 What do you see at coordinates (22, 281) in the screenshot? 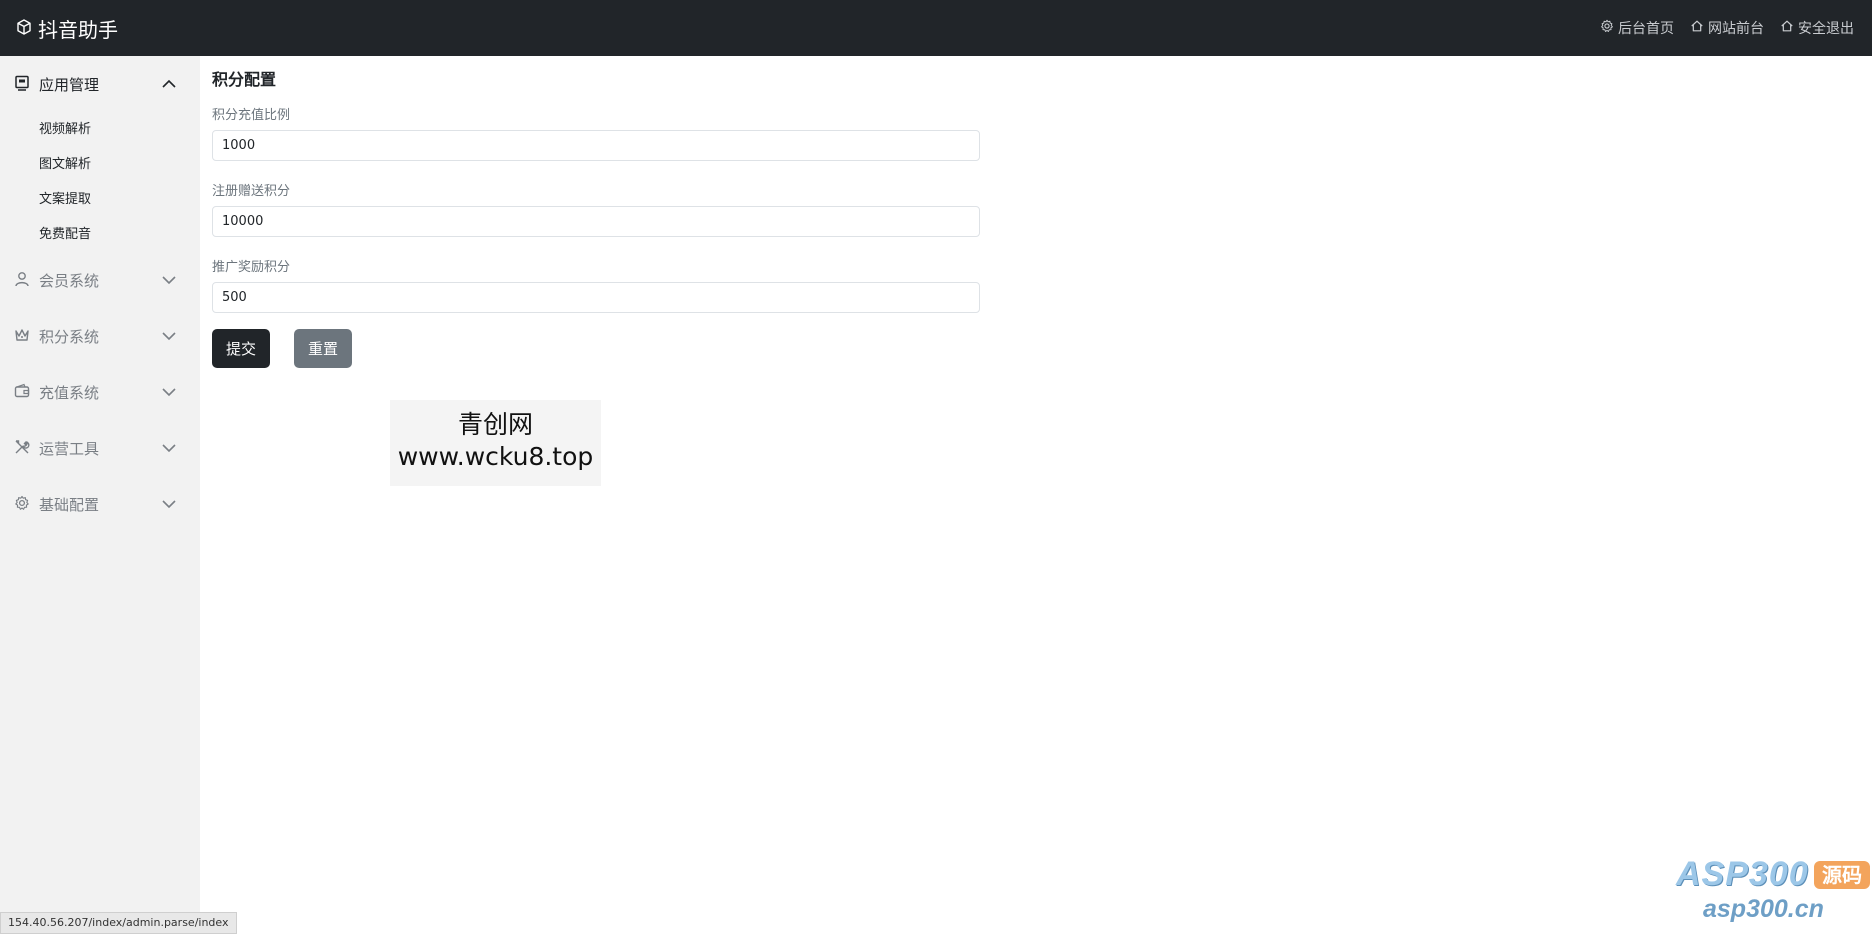
I see `user-icon` at bounding box center [22, 281].